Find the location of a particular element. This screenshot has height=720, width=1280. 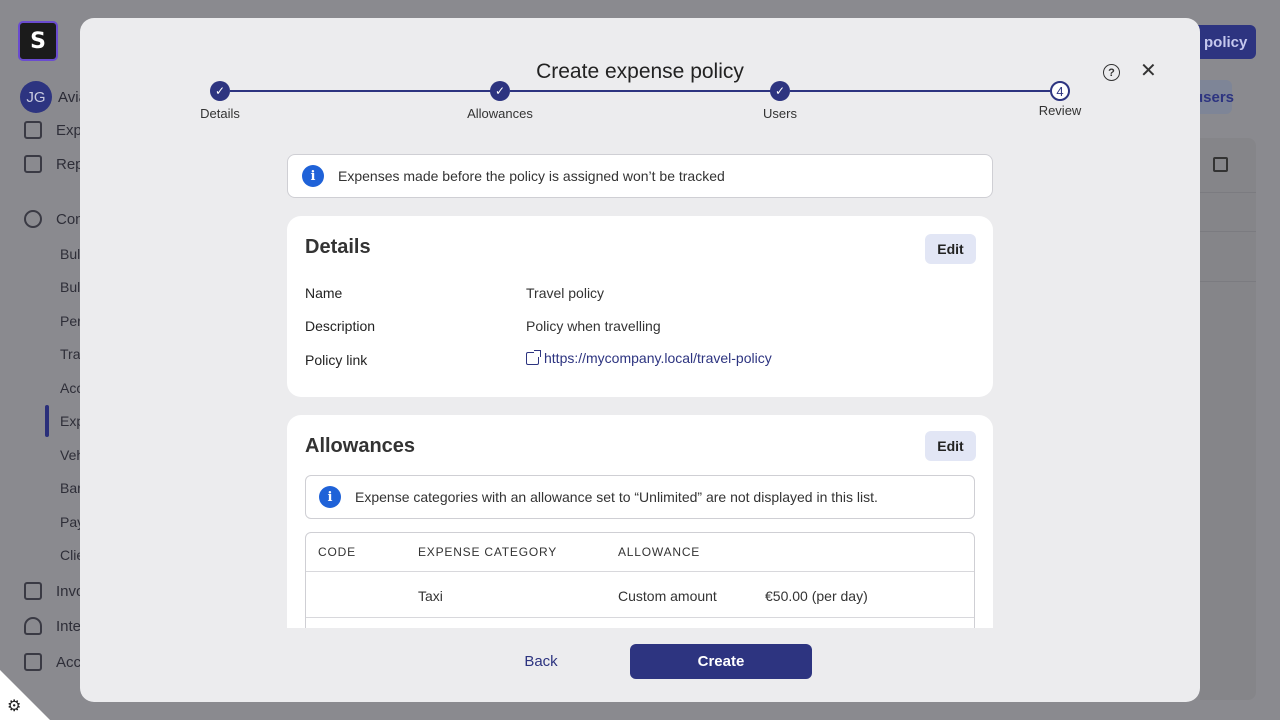

policy-link-text: https://mycompany.local/travel-policy is located at coordinates (658, 358).